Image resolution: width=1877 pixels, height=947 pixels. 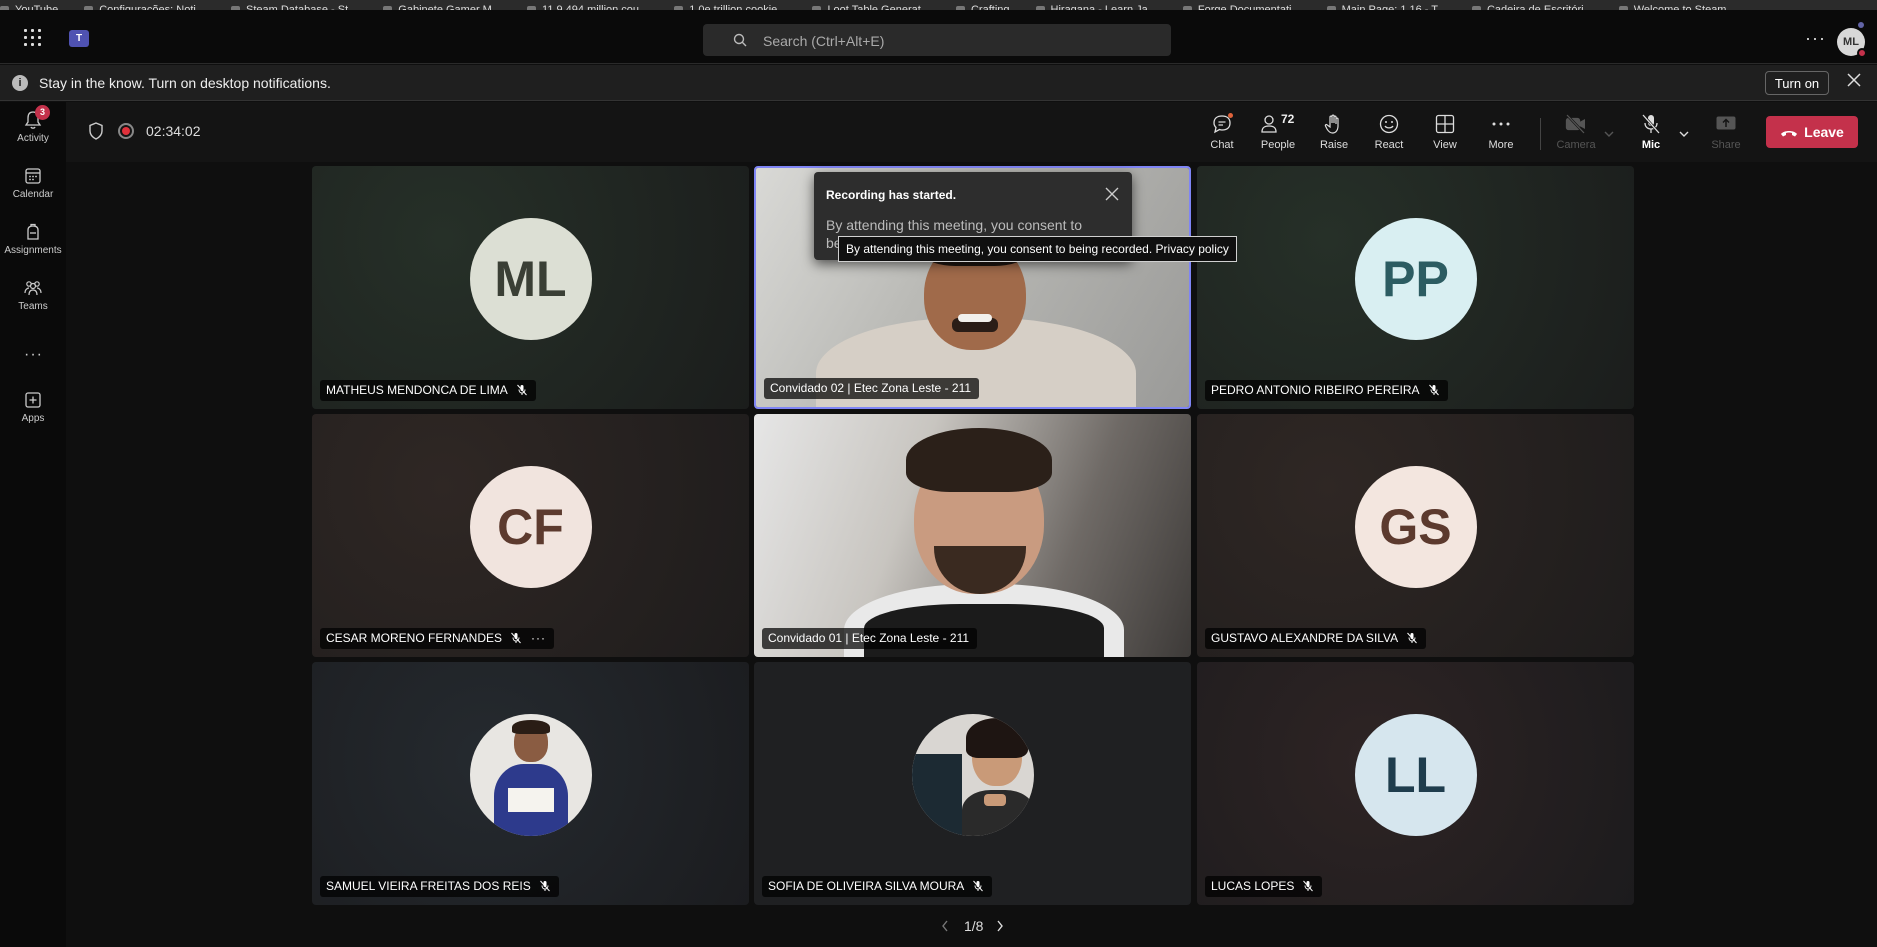 I want to click on more-options-icon: ···, so click(x=1815, y=38).